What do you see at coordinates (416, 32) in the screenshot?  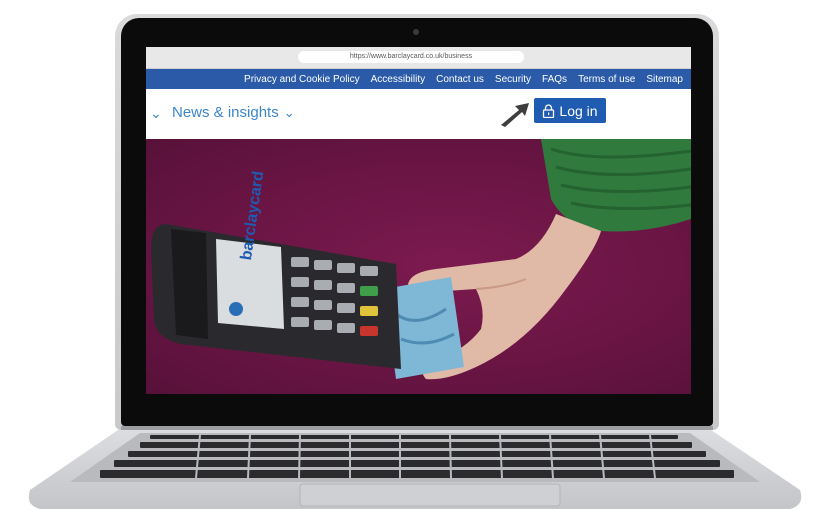 I see `webcam` at bounding box center [416, 32].